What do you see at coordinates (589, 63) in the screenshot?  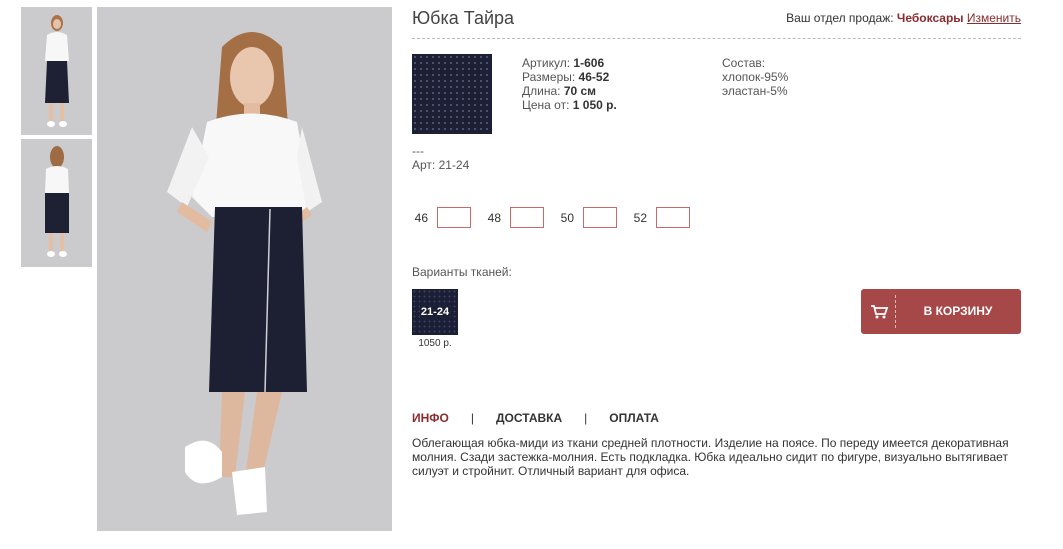 I see `article-value: 1-606` at bounding box center [589, 63].